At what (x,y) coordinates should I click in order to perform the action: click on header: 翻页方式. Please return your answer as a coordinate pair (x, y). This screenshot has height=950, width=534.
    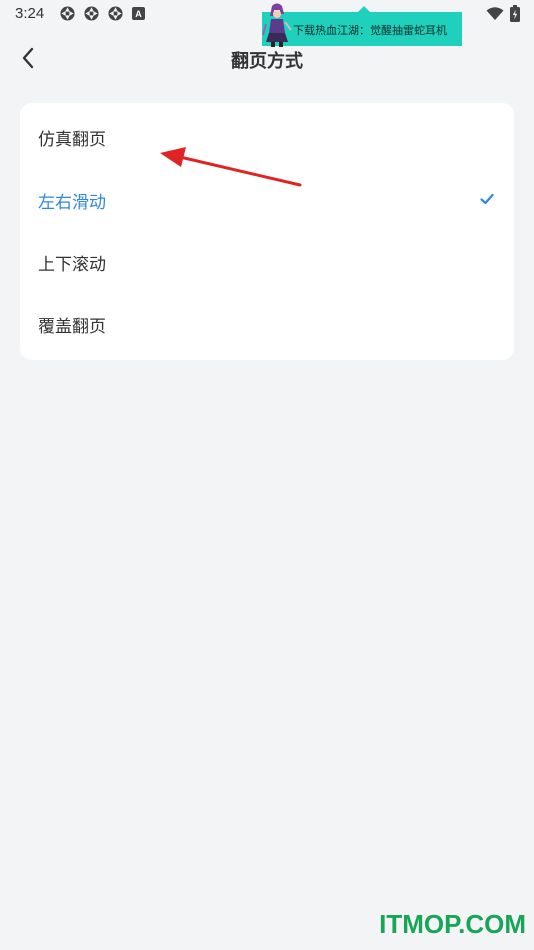
    Looking at the image, I should click on (267, 58).